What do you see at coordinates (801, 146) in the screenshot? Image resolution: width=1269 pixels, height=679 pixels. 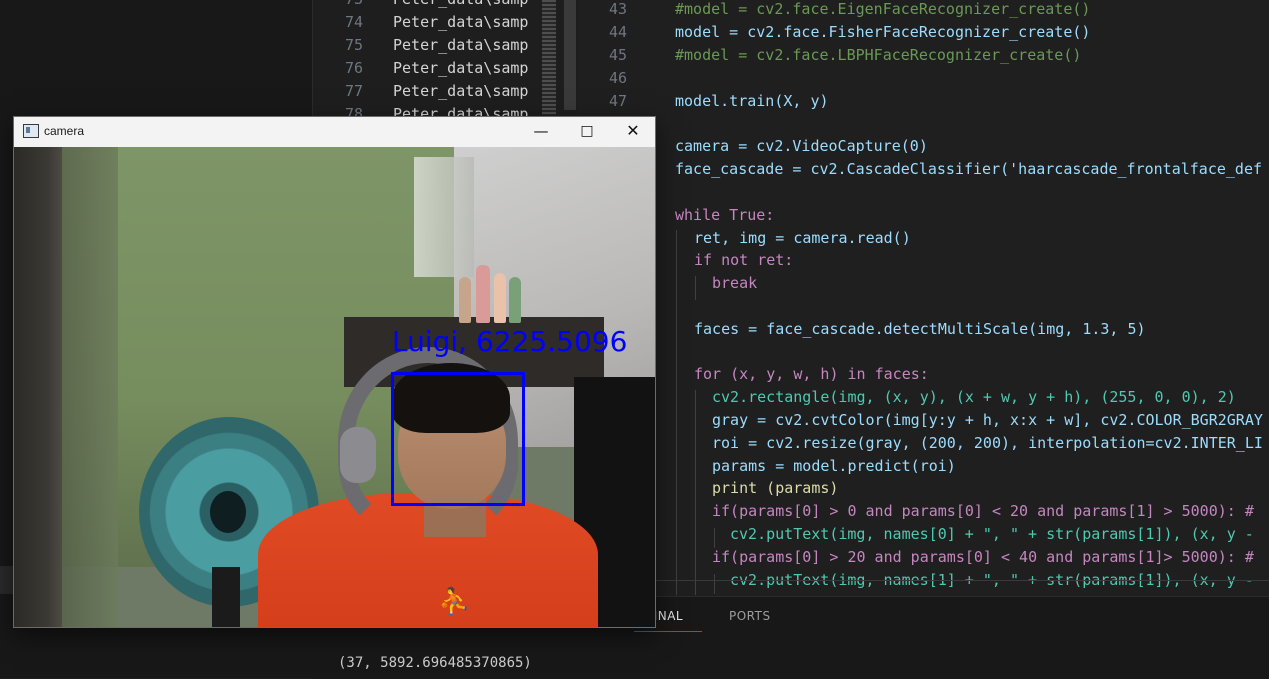 I see `code-text: camera = cv2.VideoCapture(0)` at bounding box center [801, 146].